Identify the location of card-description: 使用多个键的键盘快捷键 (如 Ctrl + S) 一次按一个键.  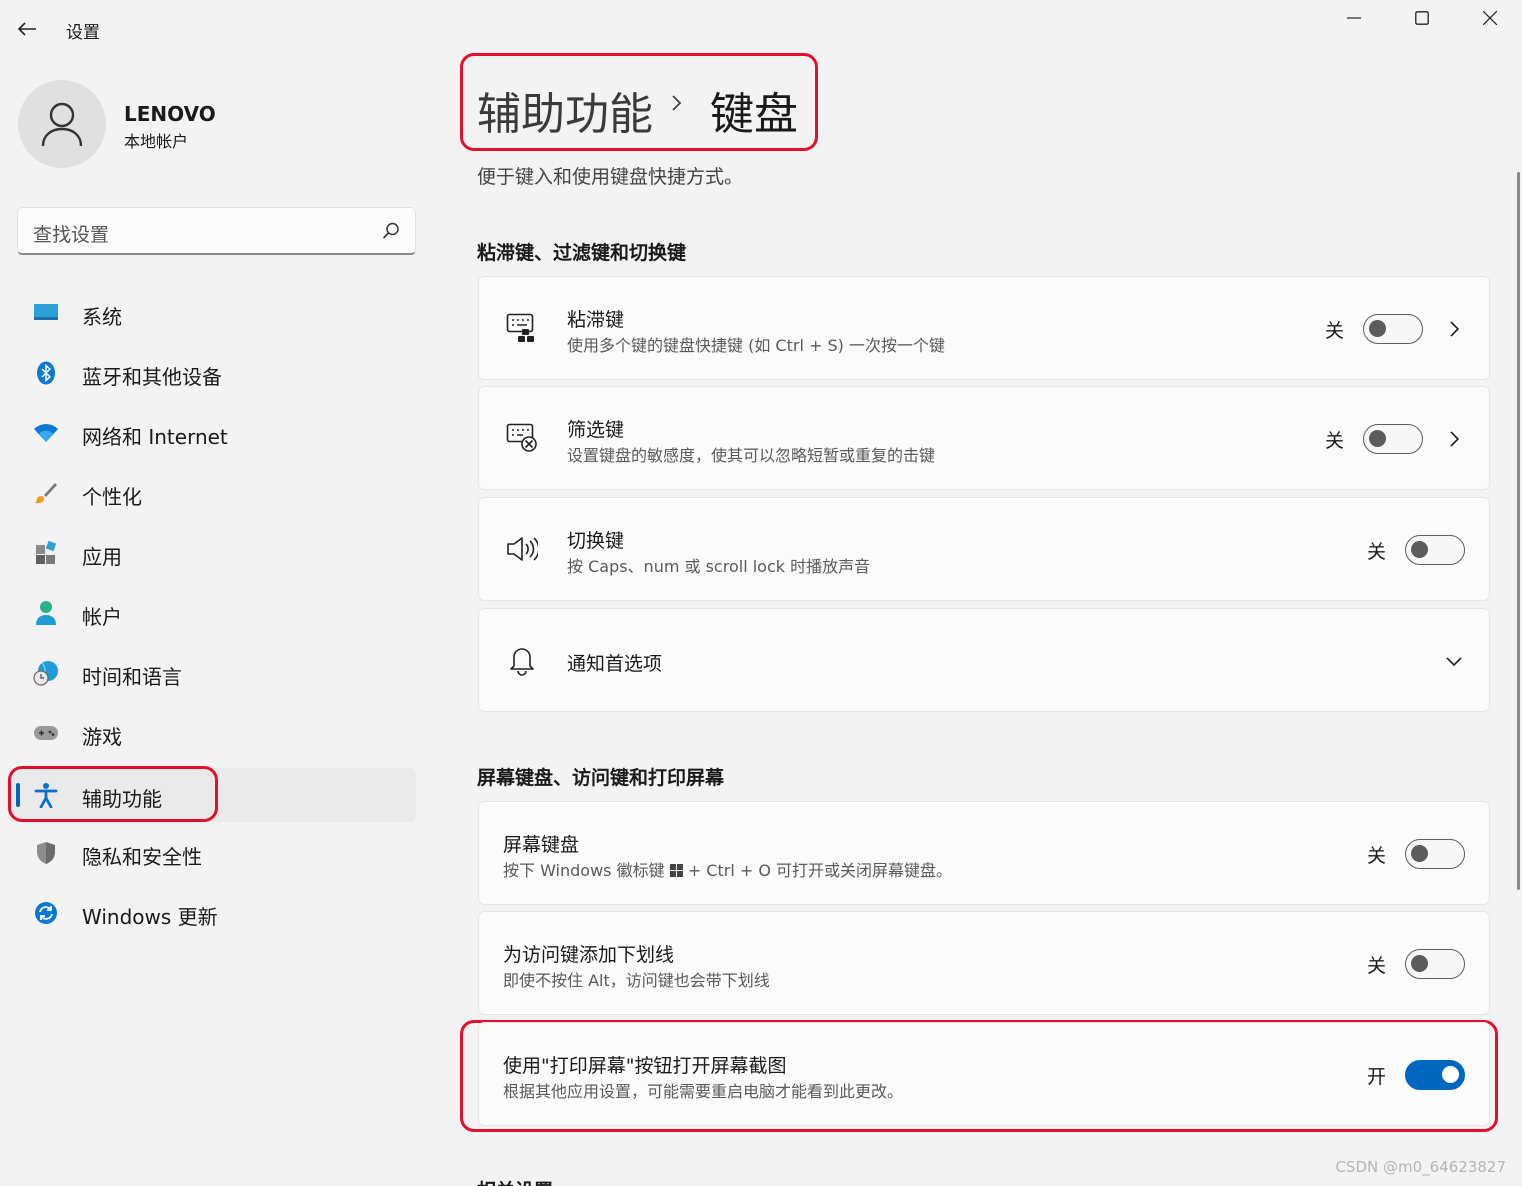
(756, 345).